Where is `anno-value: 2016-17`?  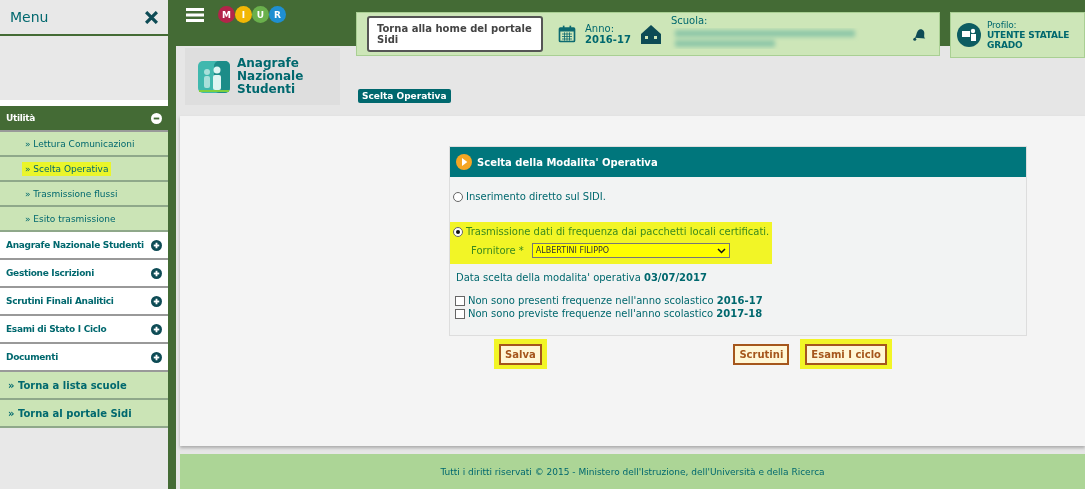 anno-value: 2016-17 is located at coordinates (608, 39).